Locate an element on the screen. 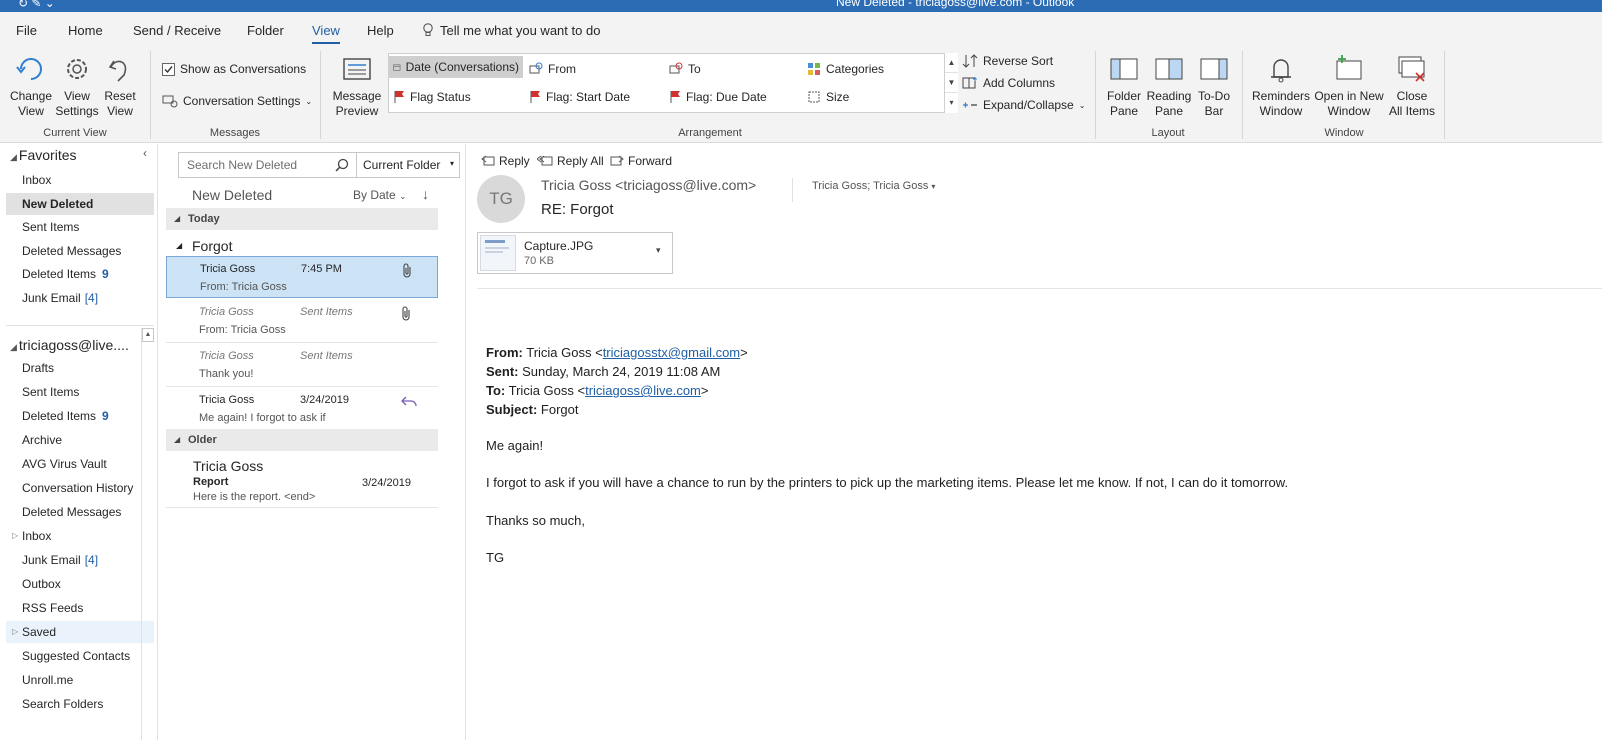  search-scope-dropdown: Current Folder ▾ is located at coordinates (408, 165).